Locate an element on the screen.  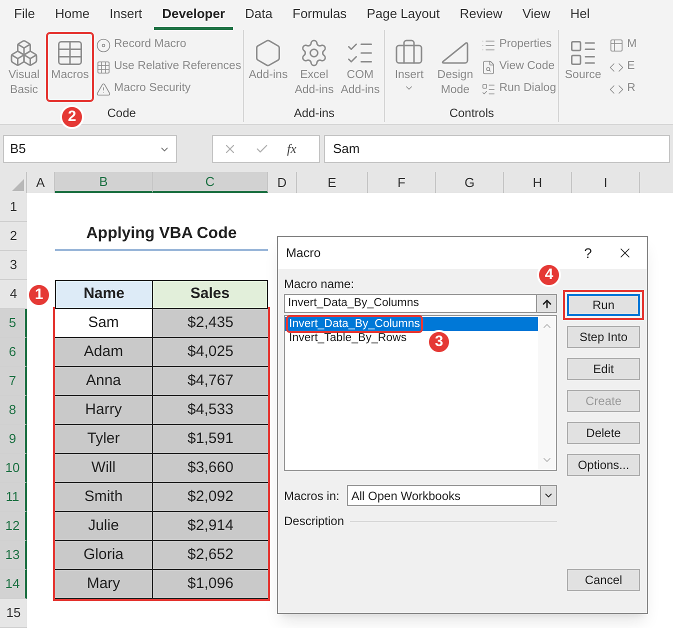
table-cell: Tyler is located at coordinates (104, 439).